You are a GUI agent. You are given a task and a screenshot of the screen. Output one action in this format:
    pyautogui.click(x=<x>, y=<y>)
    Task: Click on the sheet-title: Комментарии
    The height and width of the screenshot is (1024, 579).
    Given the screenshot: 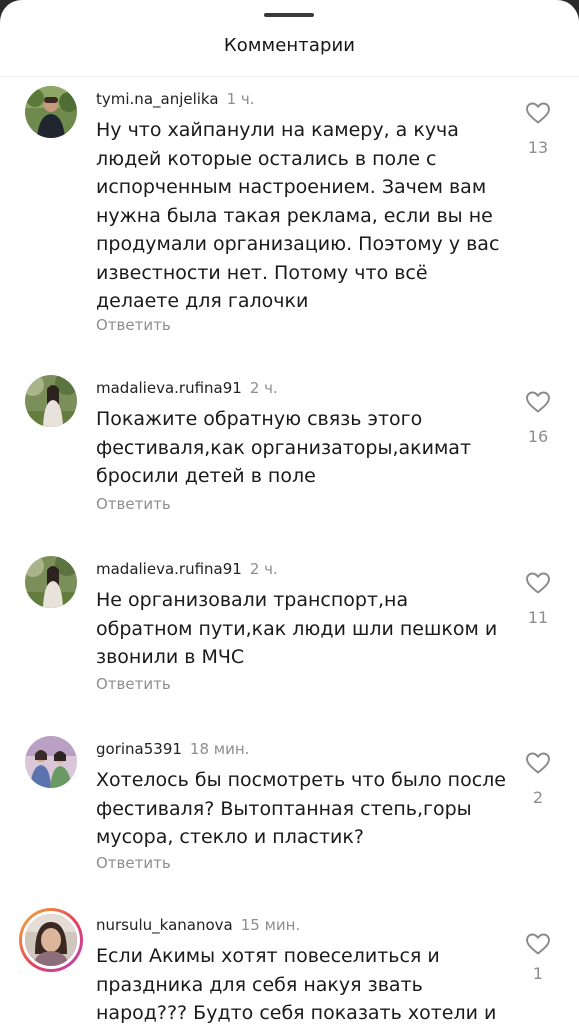 What is the action you would take?
    pyautogui.click(x=289, y=45)
    